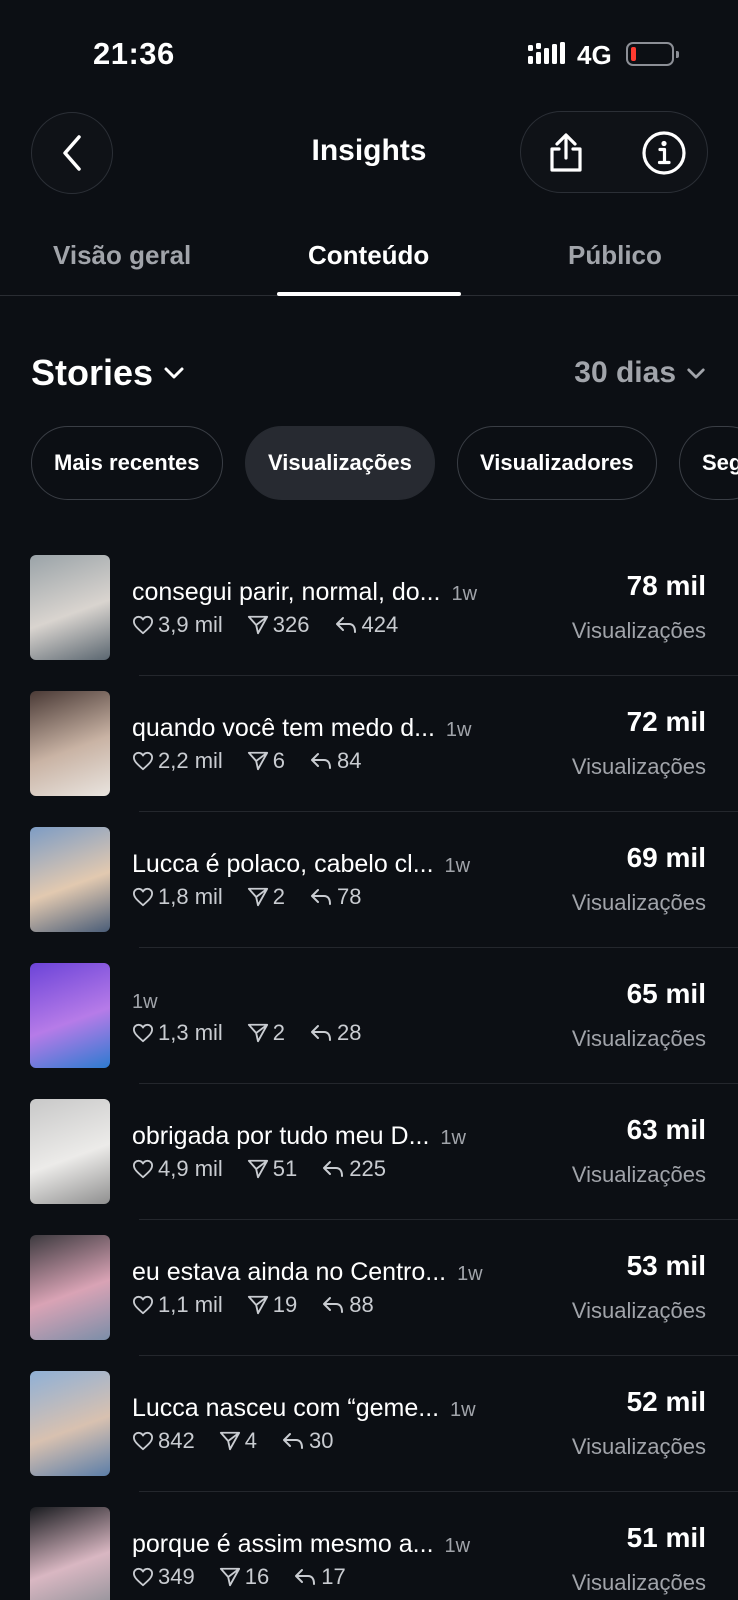 The image size is (738, 1600). What do you see at coordinates (666, 721) in the screenshot?
I see `views-count: 72 mil` at bounding box center [666, 721].